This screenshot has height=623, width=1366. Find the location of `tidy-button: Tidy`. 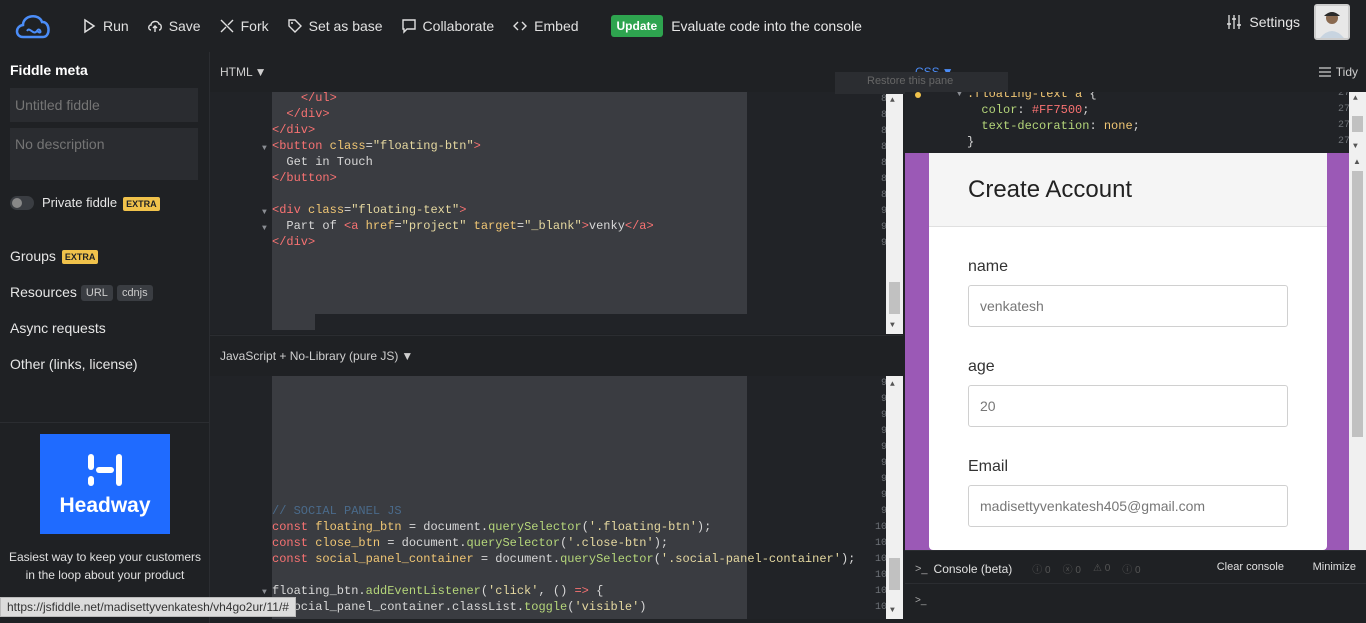

tidy-button: Tidy is located at coordinates (1338, 72).